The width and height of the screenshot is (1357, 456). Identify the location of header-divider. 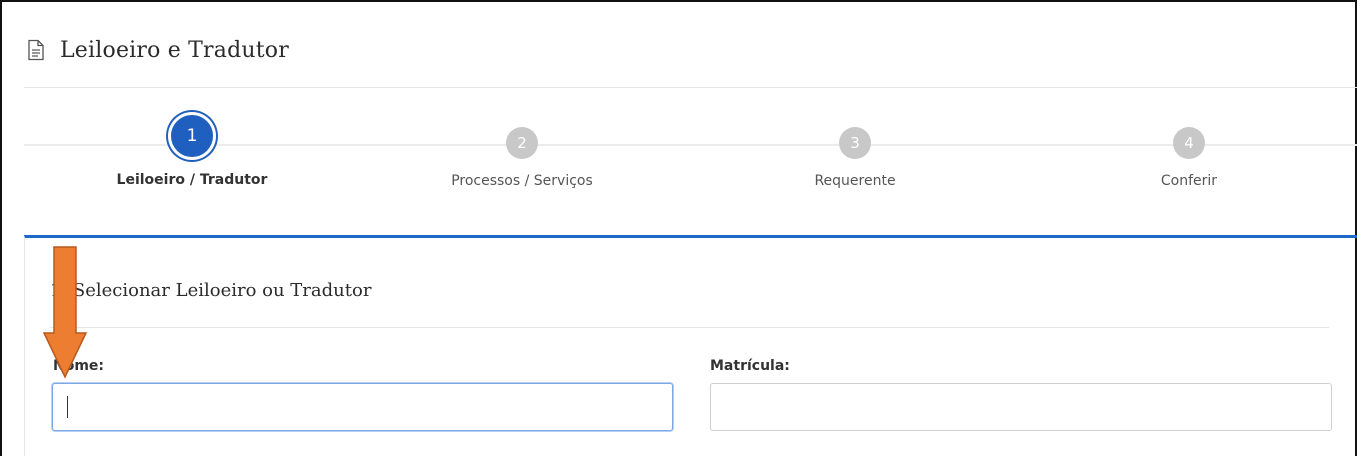
(690, 87).